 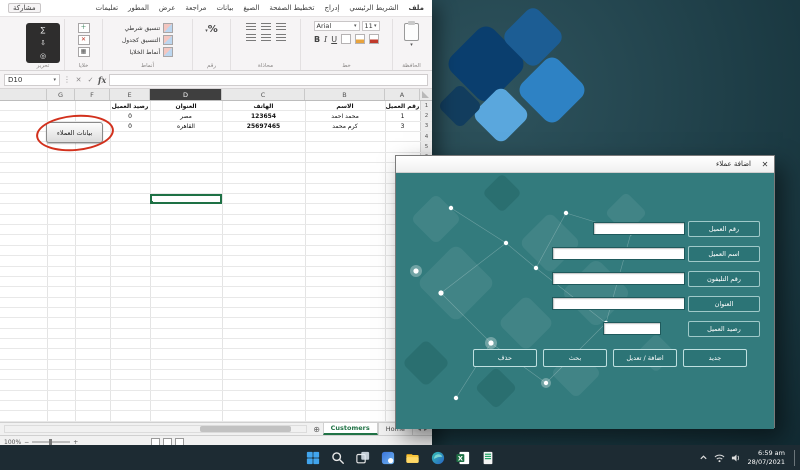 I want to click on tab-home: الشريط الرئيسي, so click(x=373, y=8).